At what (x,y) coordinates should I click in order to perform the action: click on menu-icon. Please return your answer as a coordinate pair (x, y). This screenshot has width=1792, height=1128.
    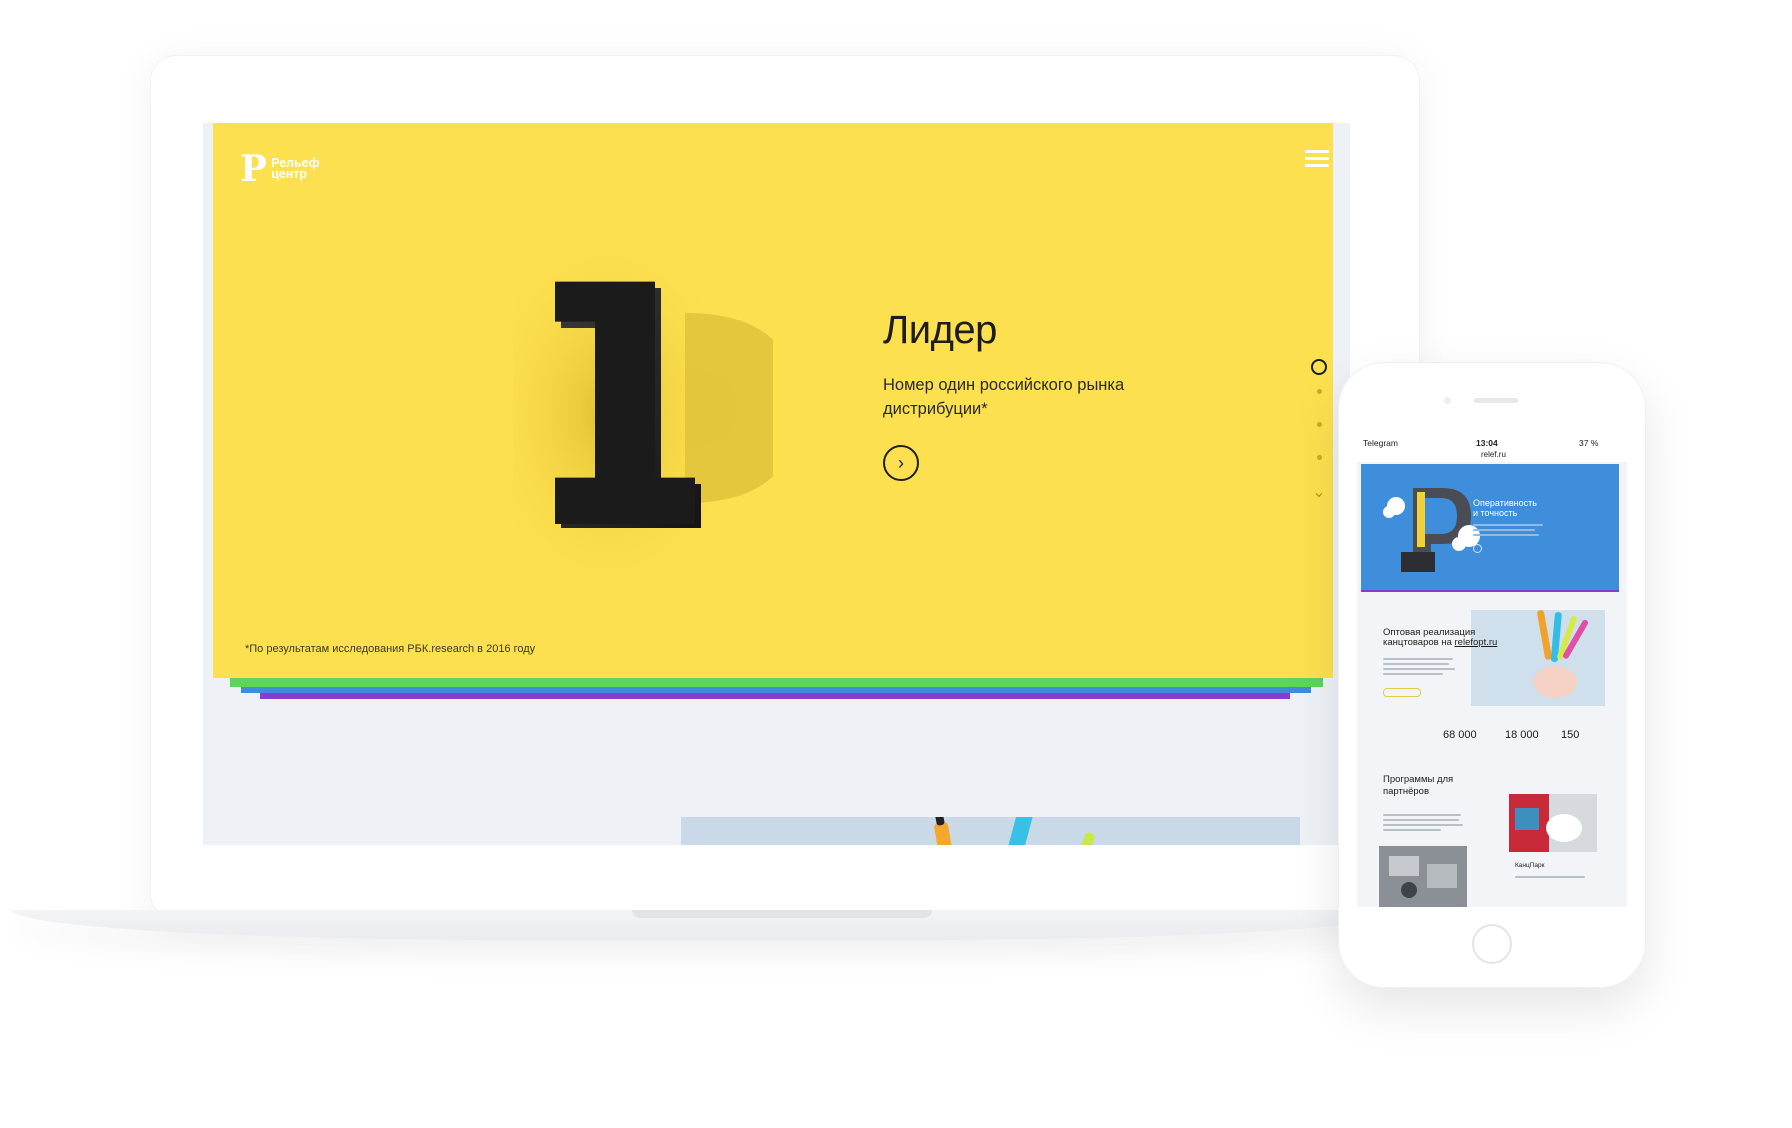
    Looking at the image, I should click on (1317, 159).